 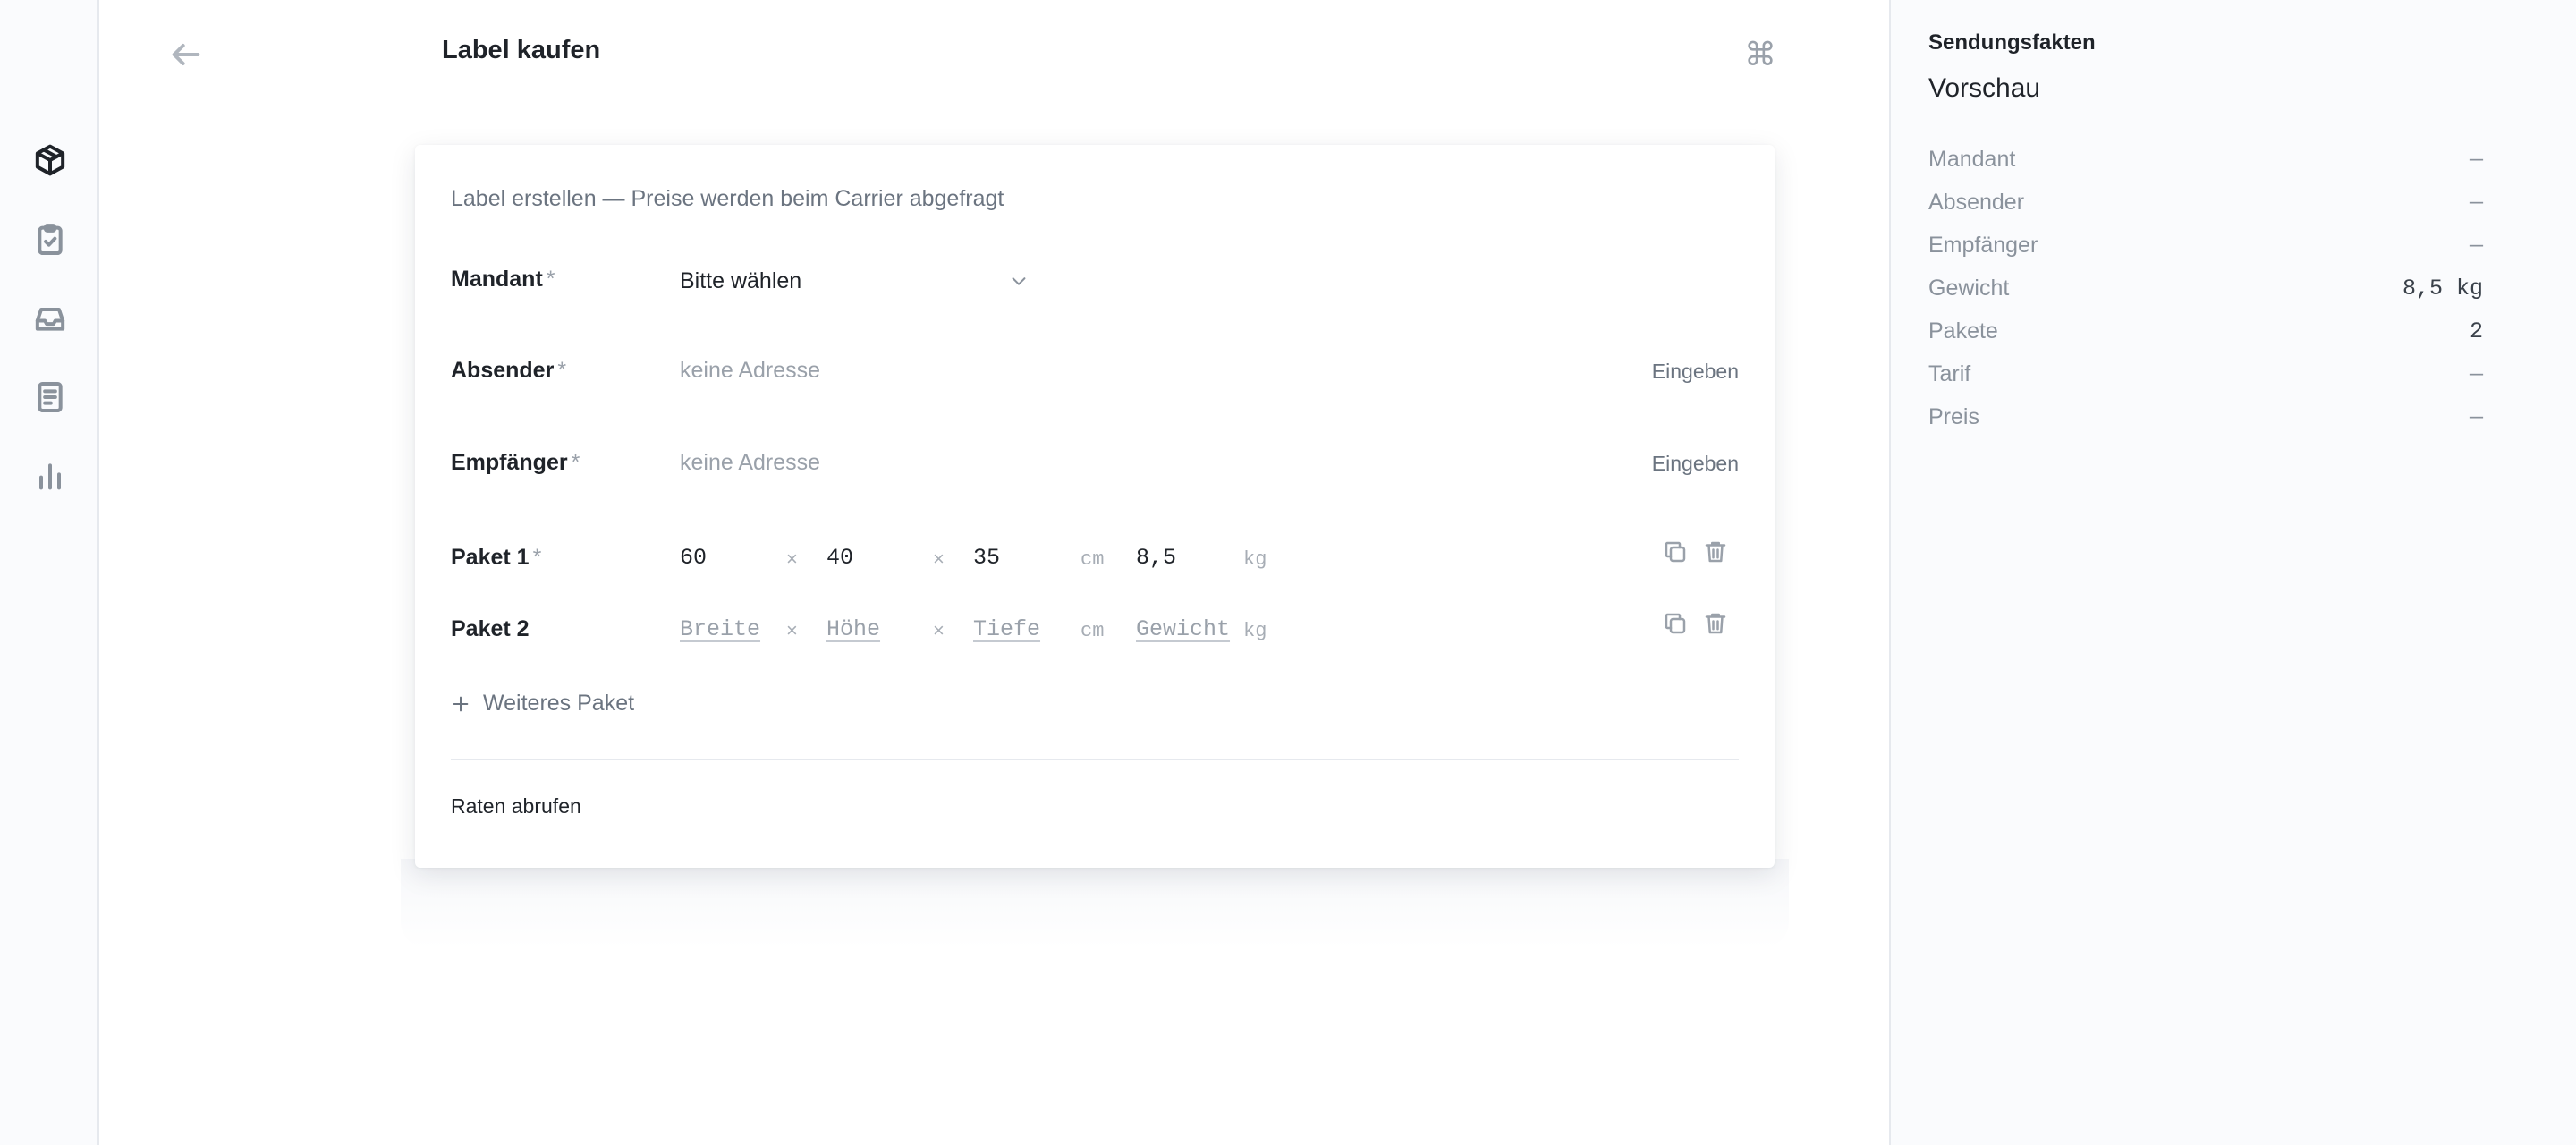 I want to click on fetch-rates-button: Raten abrufen, so click(x=516, y=806).